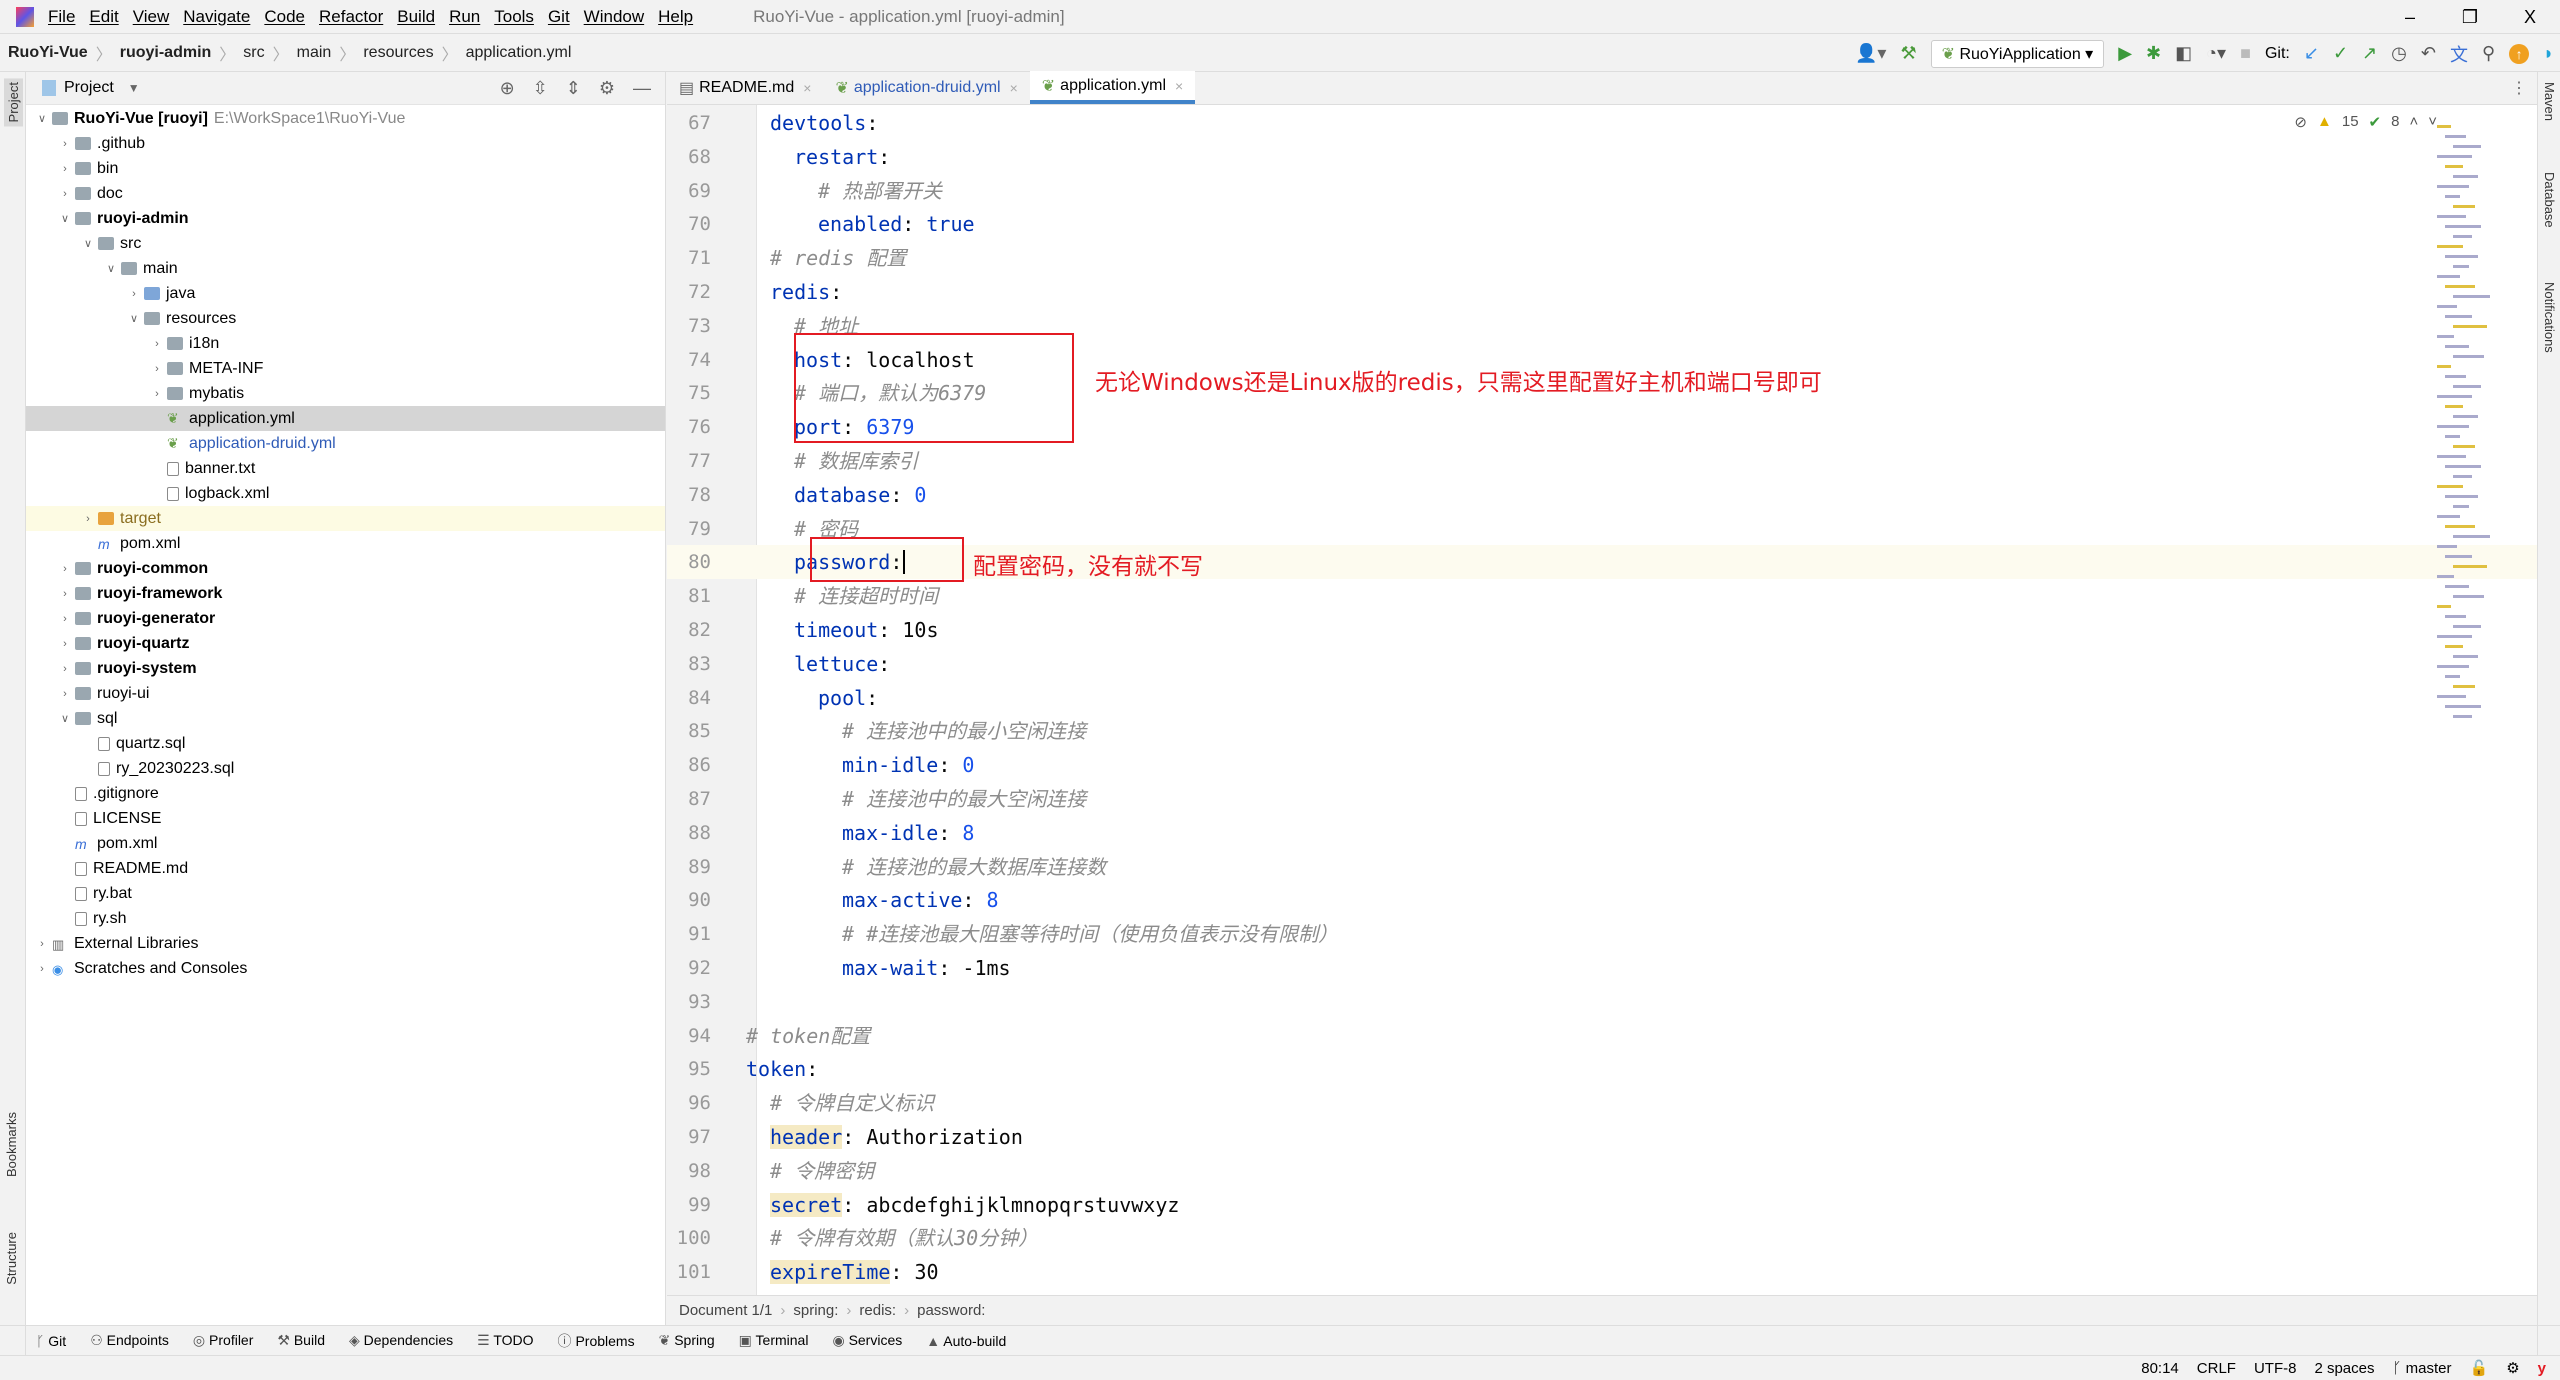  I want to click on structure-tool-button: Structure, so click(11, 1258).